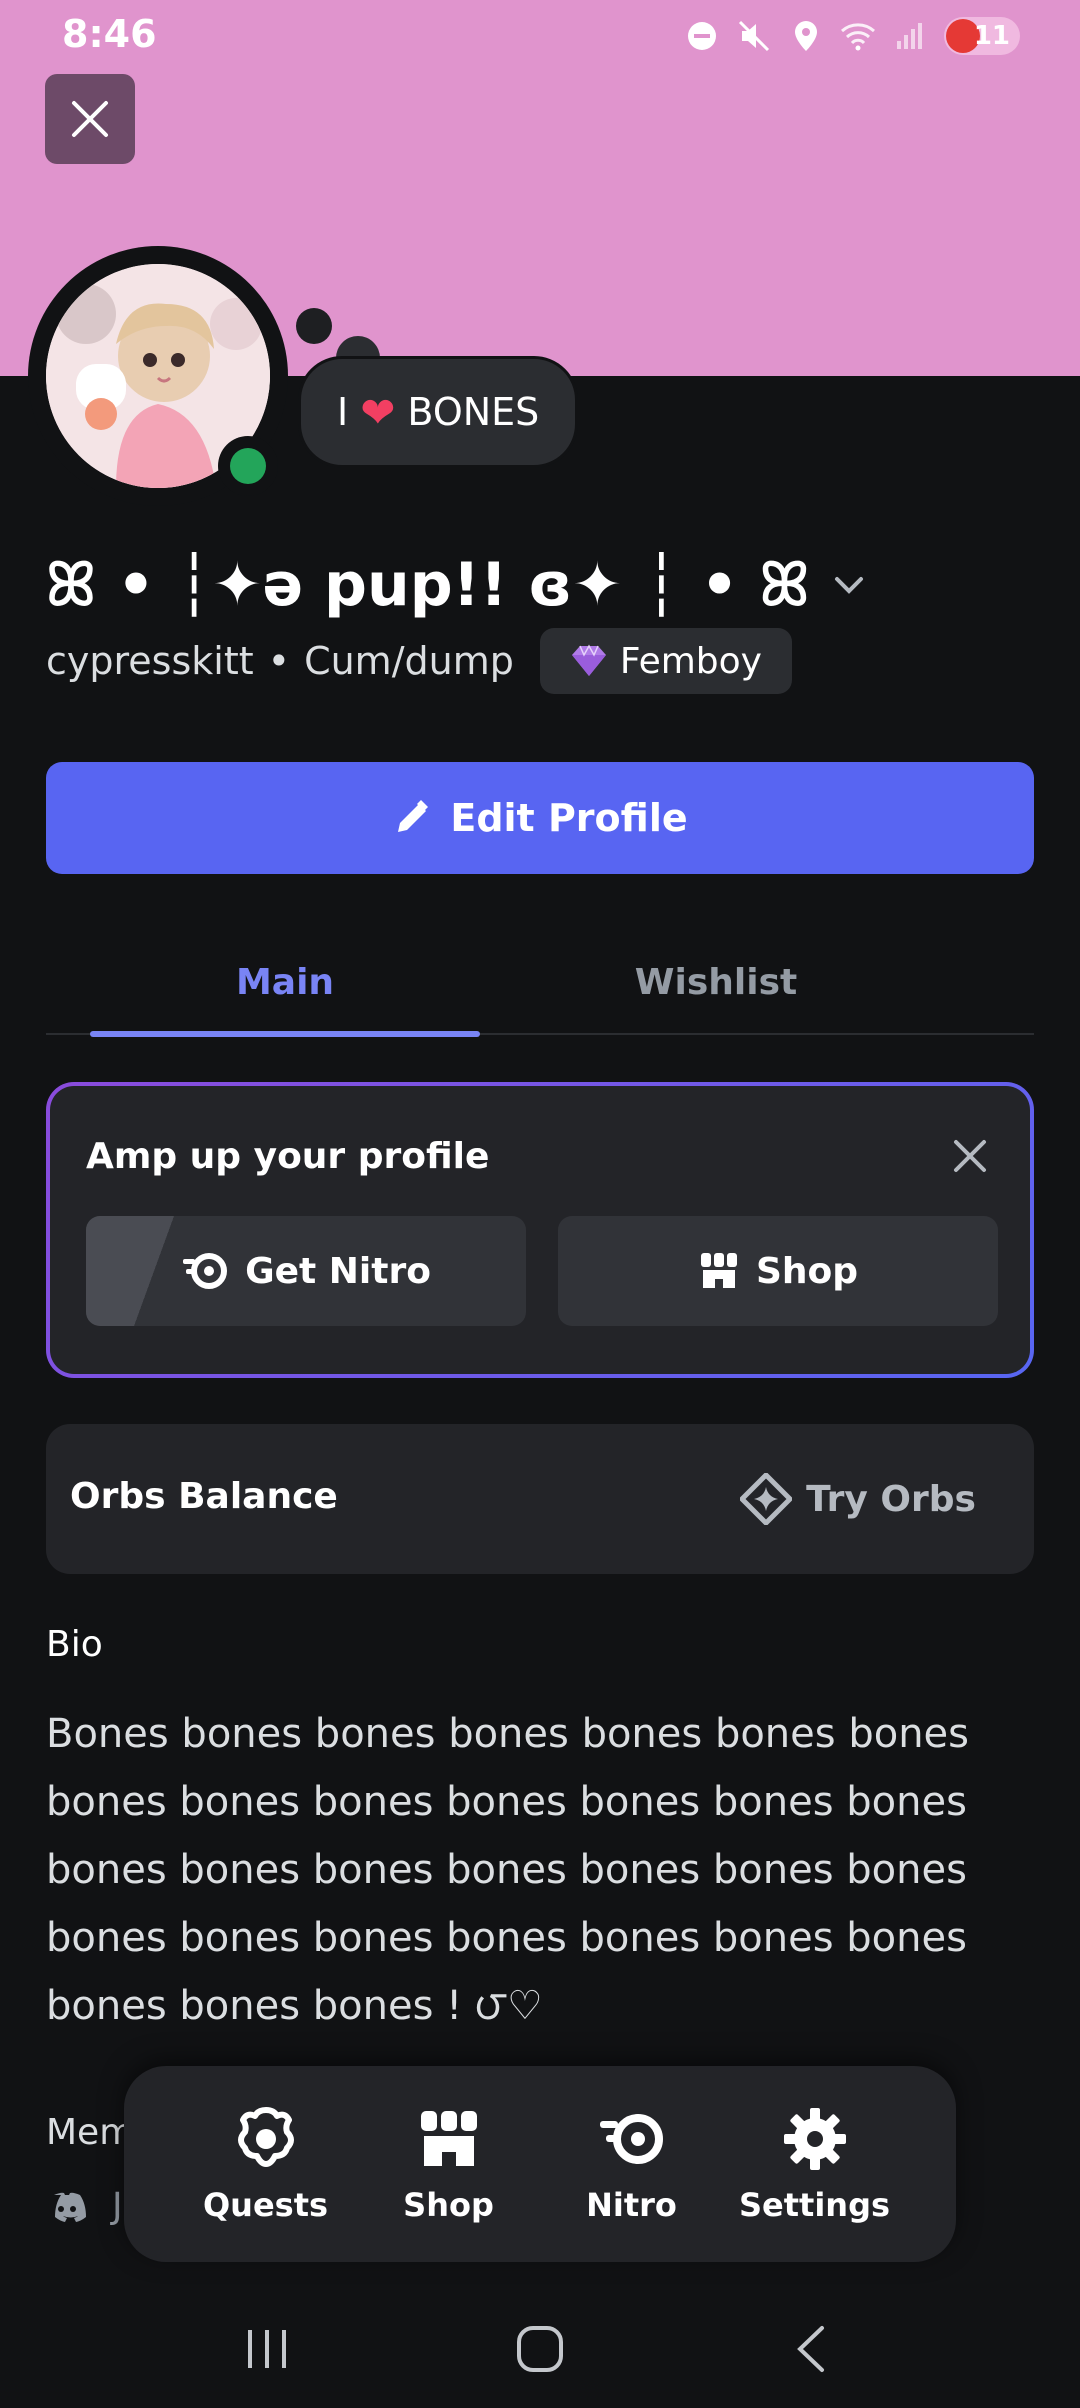 Image resolution: width=1080 pixels, height=2408 pixels. What do you see at coordinates (338, 1271) in the screenshot?
I see `get-nitro-label: Get Nitro` at bounding box center [338, 1271].